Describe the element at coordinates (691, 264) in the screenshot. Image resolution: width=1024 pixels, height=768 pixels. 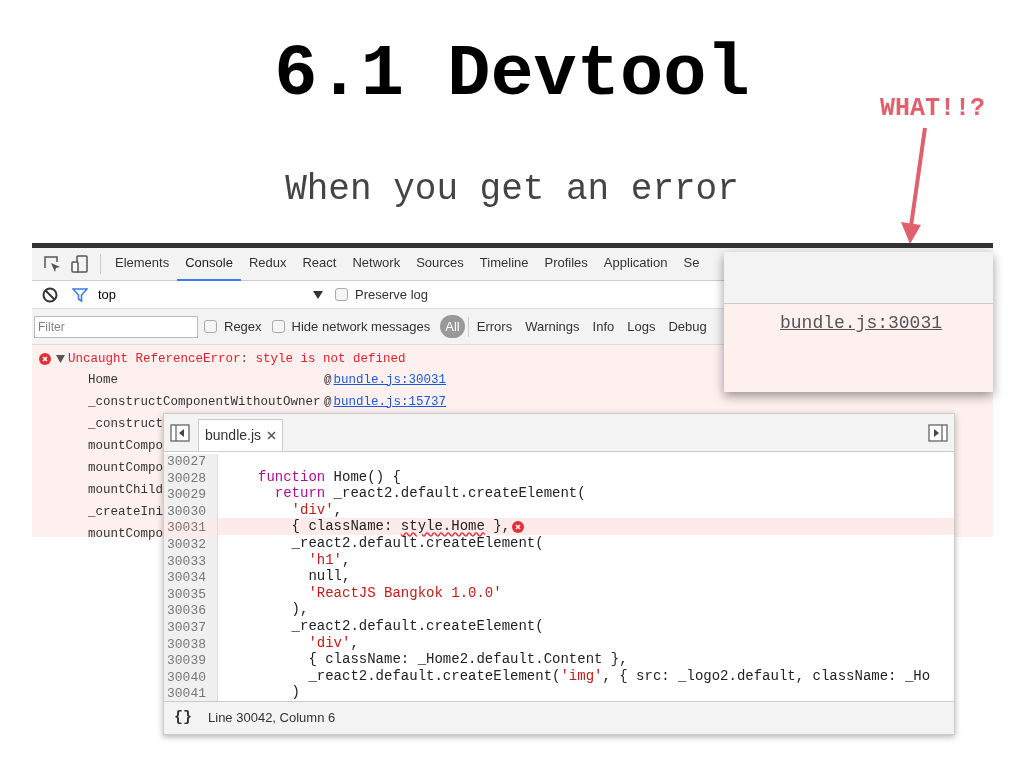
I see `devtools-tab: Se` at that location.